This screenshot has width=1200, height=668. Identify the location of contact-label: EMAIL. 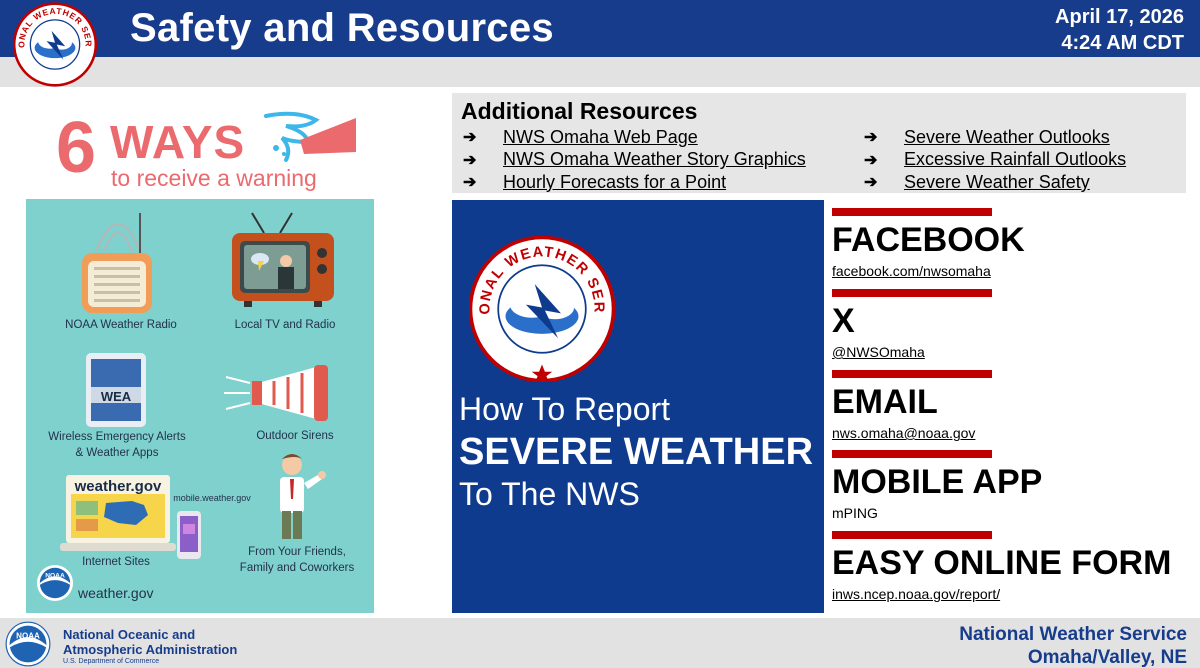
(885, 402).